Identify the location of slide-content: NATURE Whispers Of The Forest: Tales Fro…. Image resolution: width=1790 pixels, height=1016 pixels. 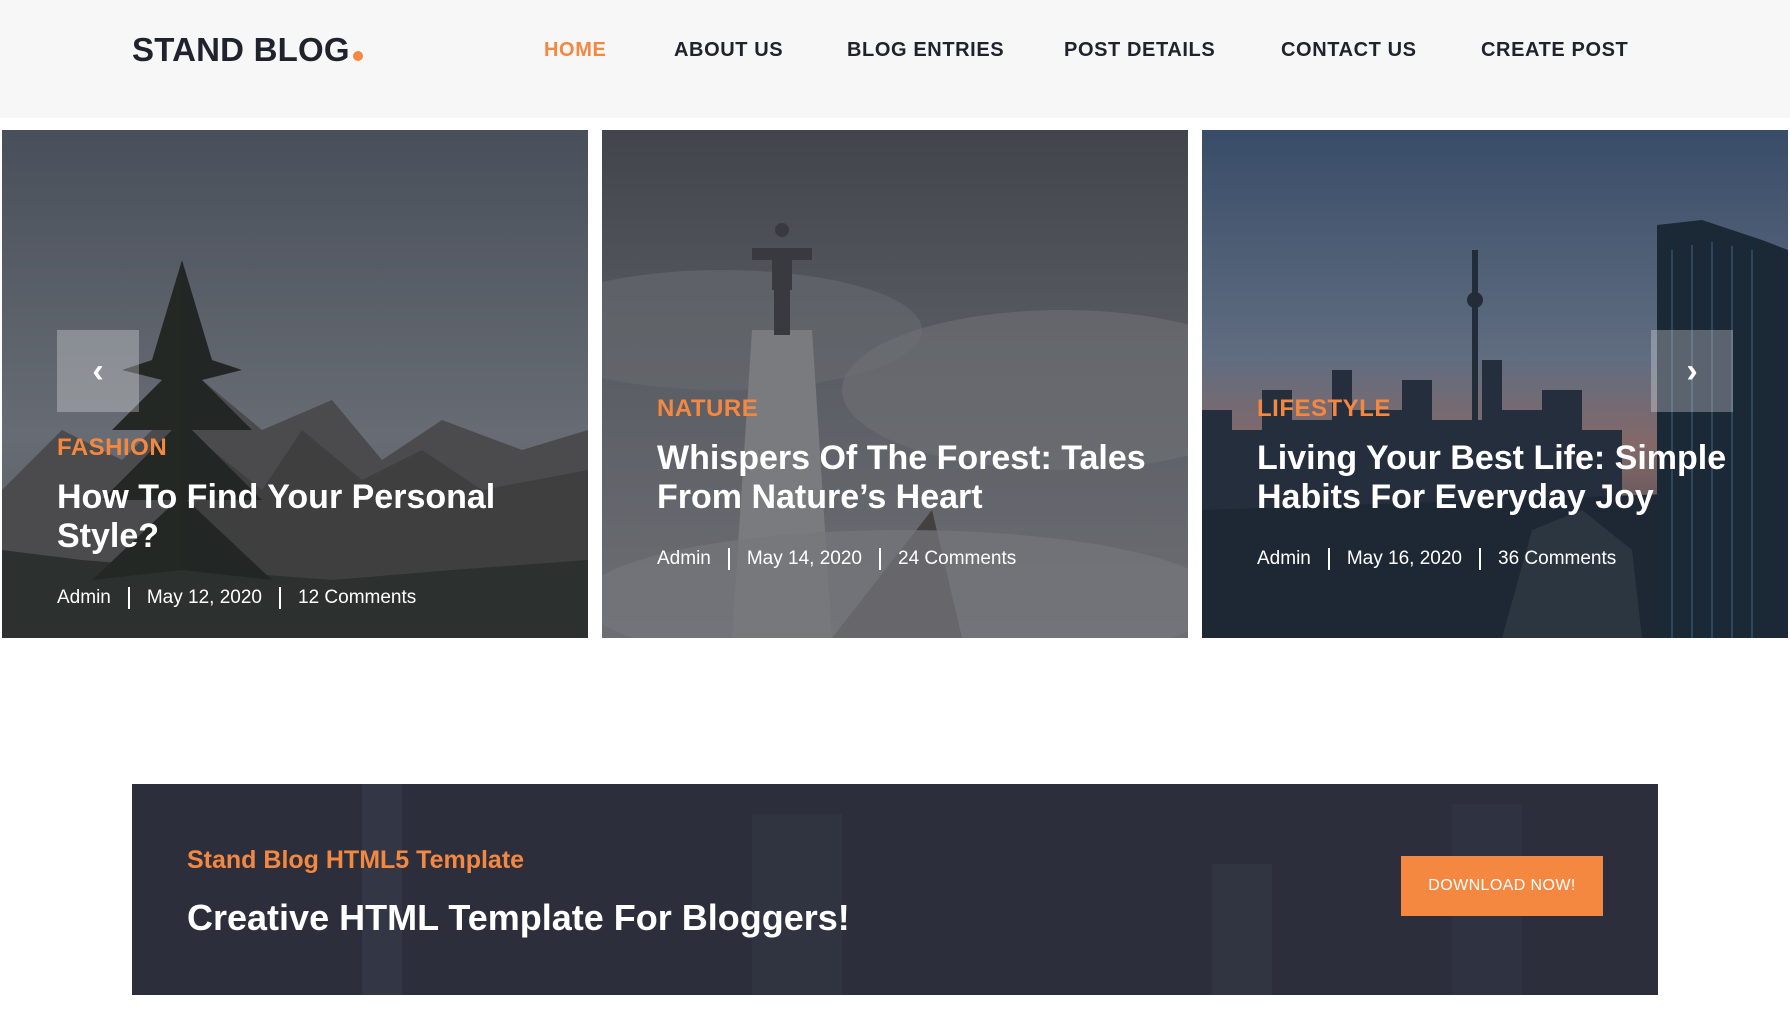
(917, 482).